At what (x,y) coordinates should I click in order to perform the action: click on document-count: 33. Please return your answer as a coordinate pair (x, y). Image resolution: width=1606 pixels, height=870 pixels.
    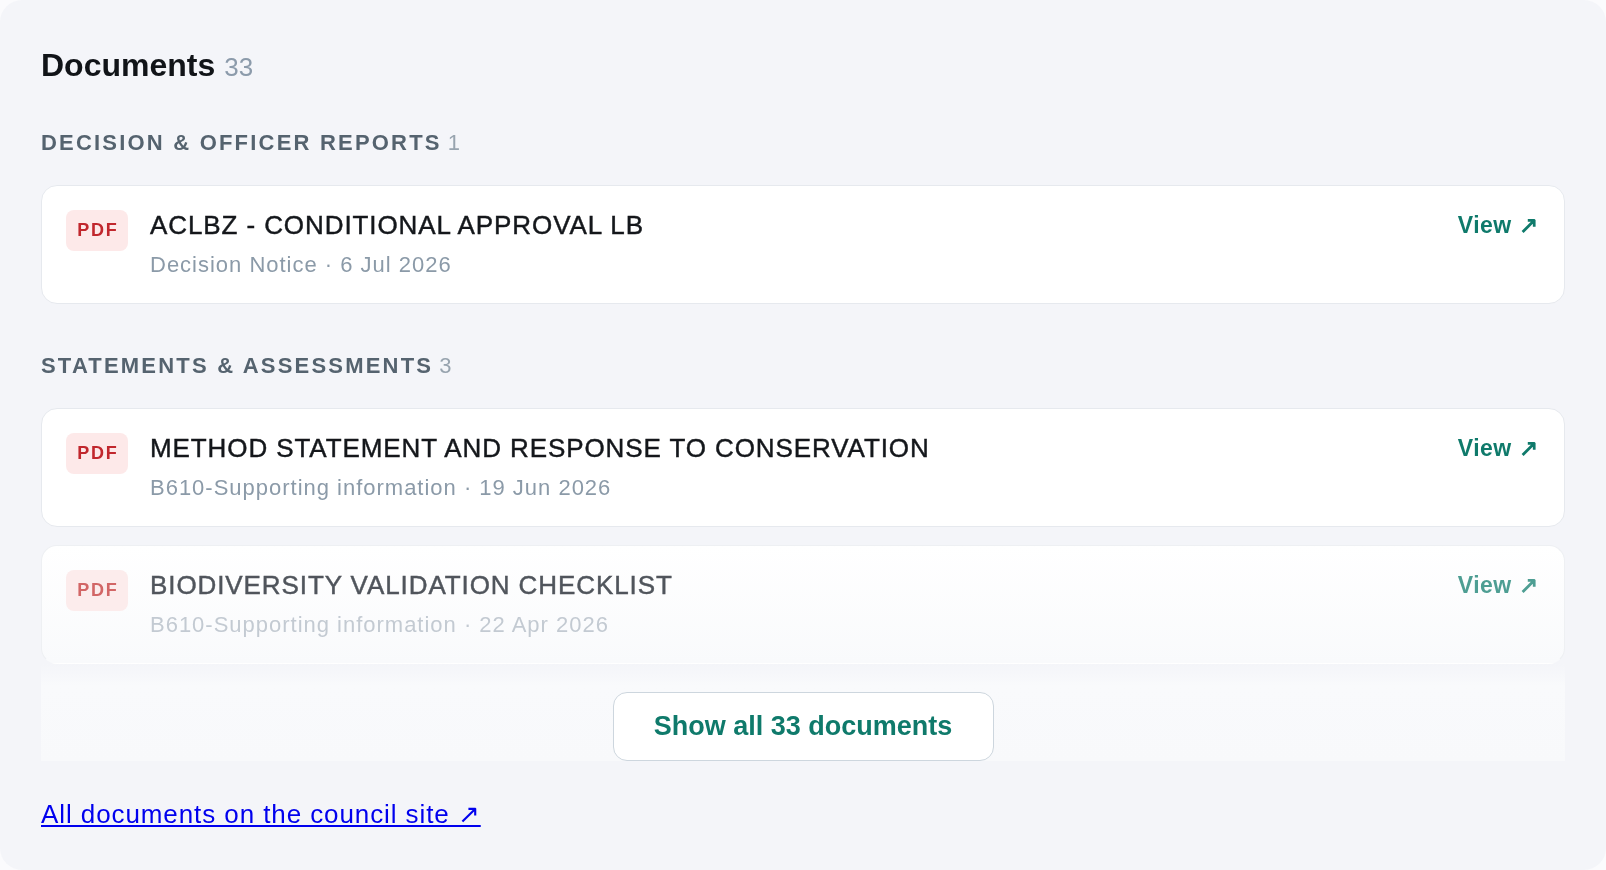
    Looking at the image, I should click on (239, 67).